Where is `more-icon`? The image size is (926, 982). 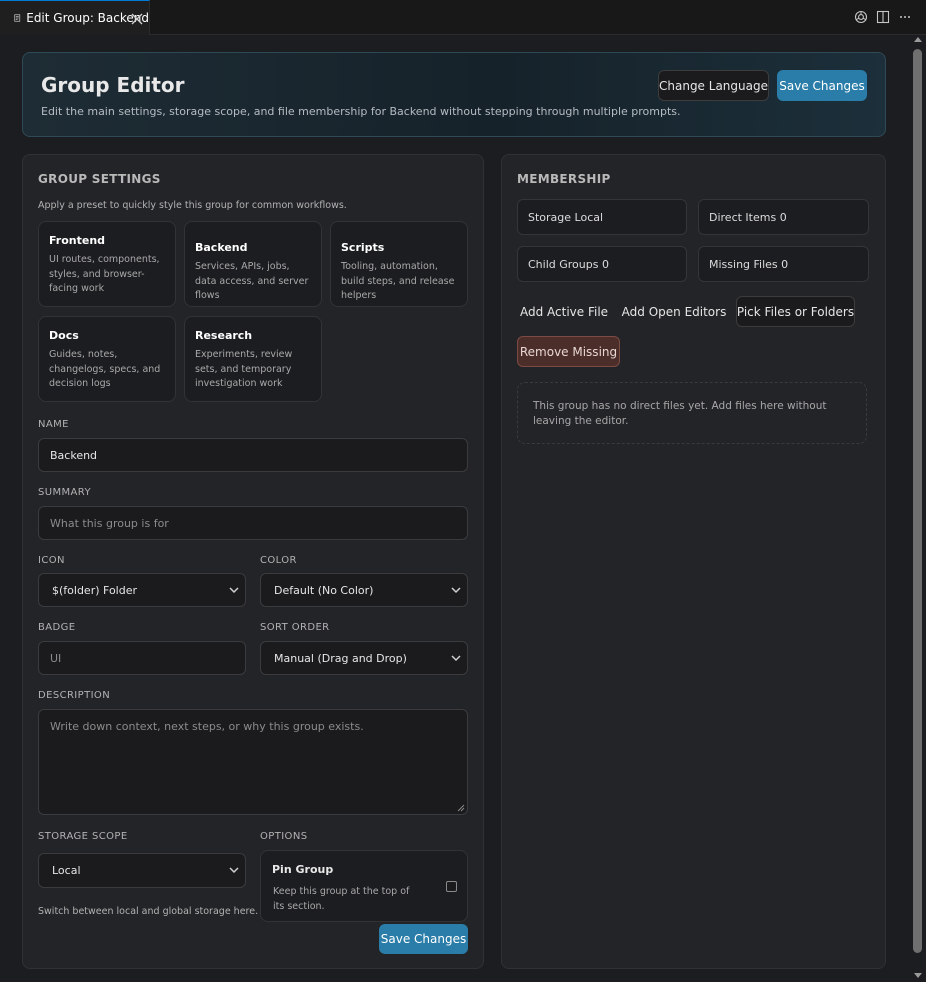
more-icon is located at coordinates (905, 17).